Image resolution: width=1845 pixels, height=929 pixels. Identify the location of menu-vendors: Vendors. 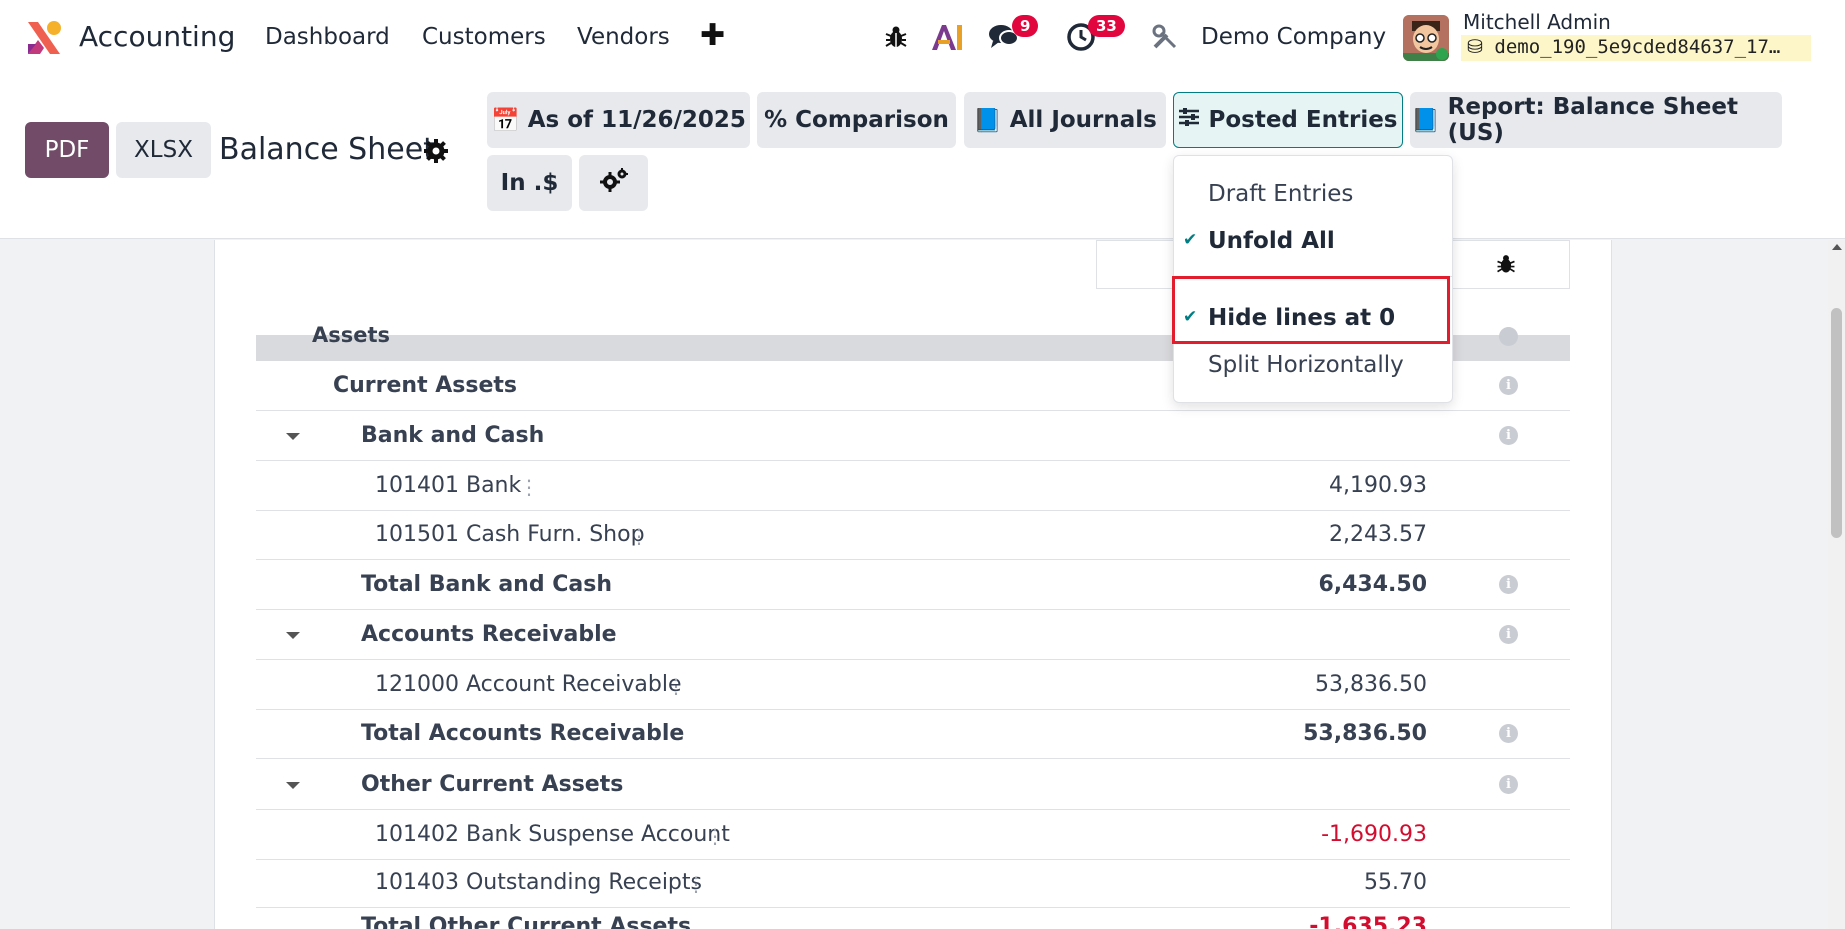
(623, 37).